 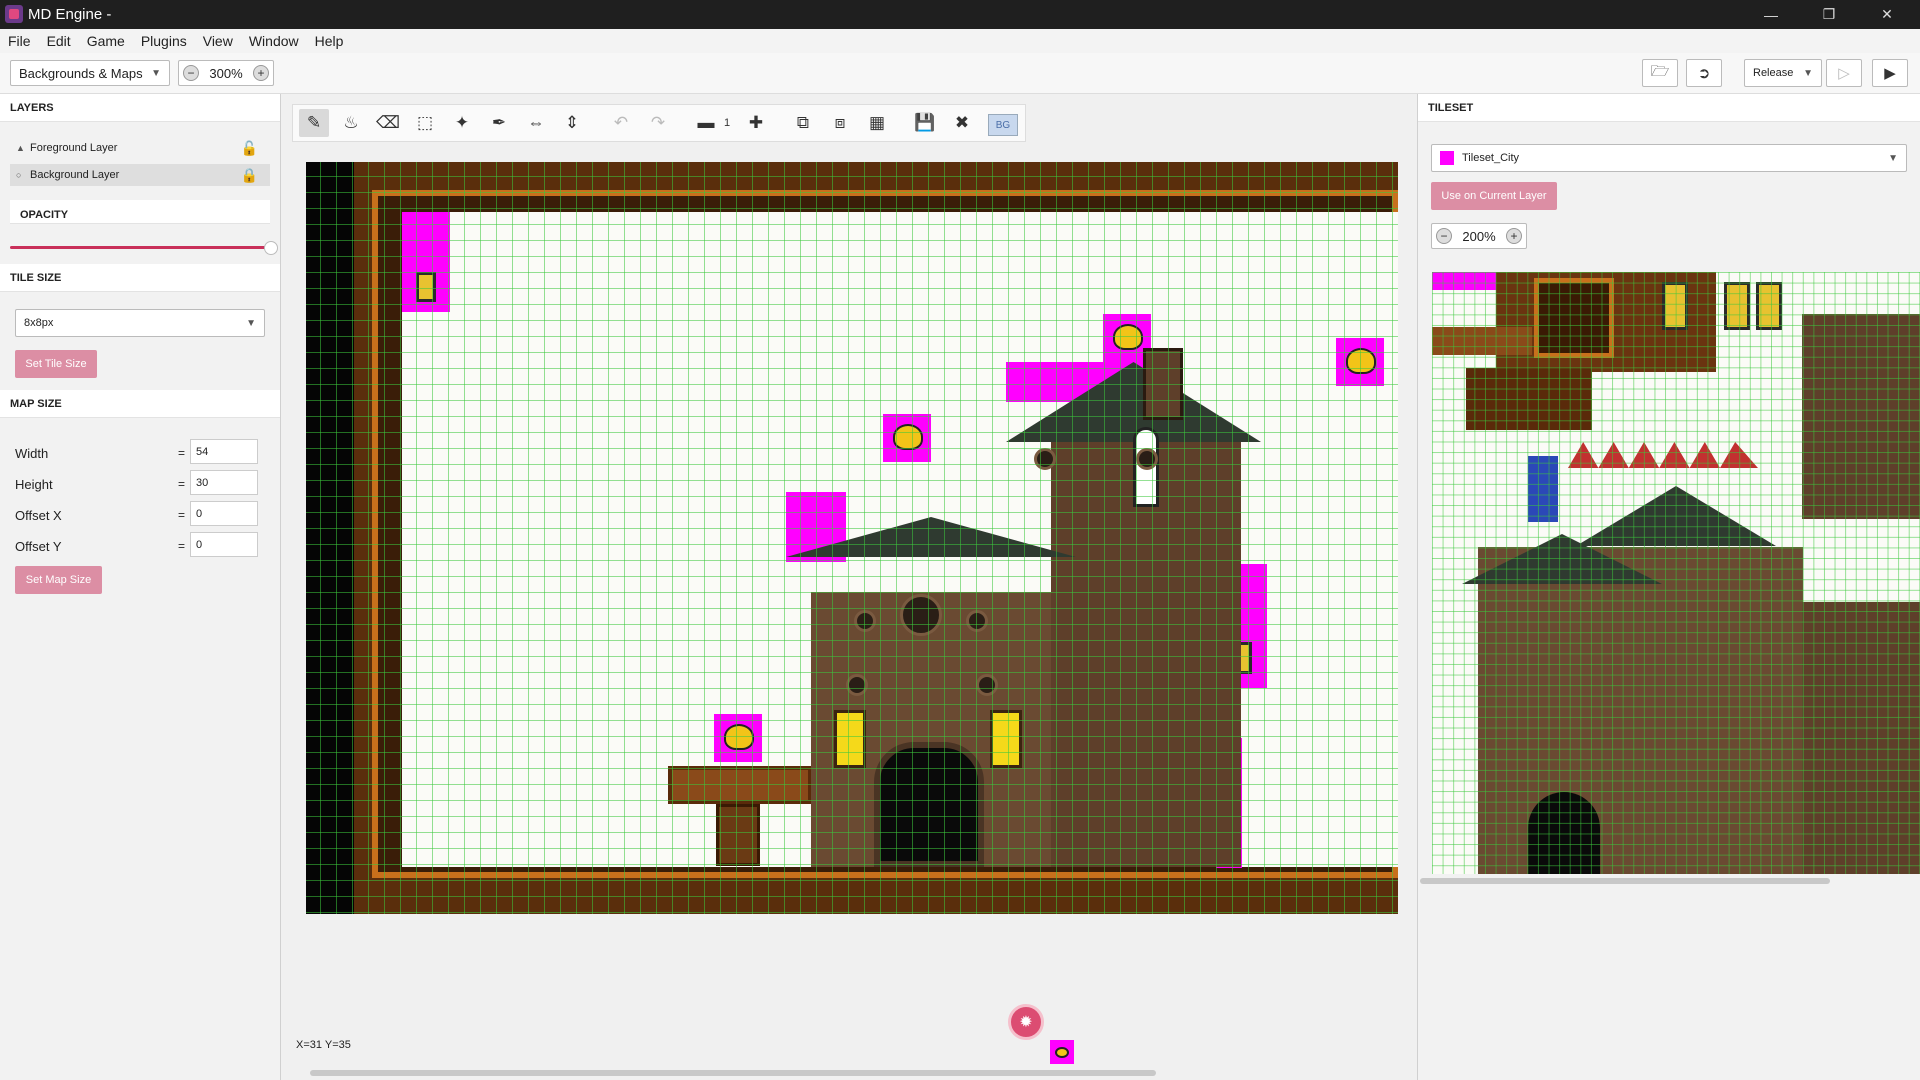 I want to click on tile-size-value: 8x8px, so click(x=39, y=323).